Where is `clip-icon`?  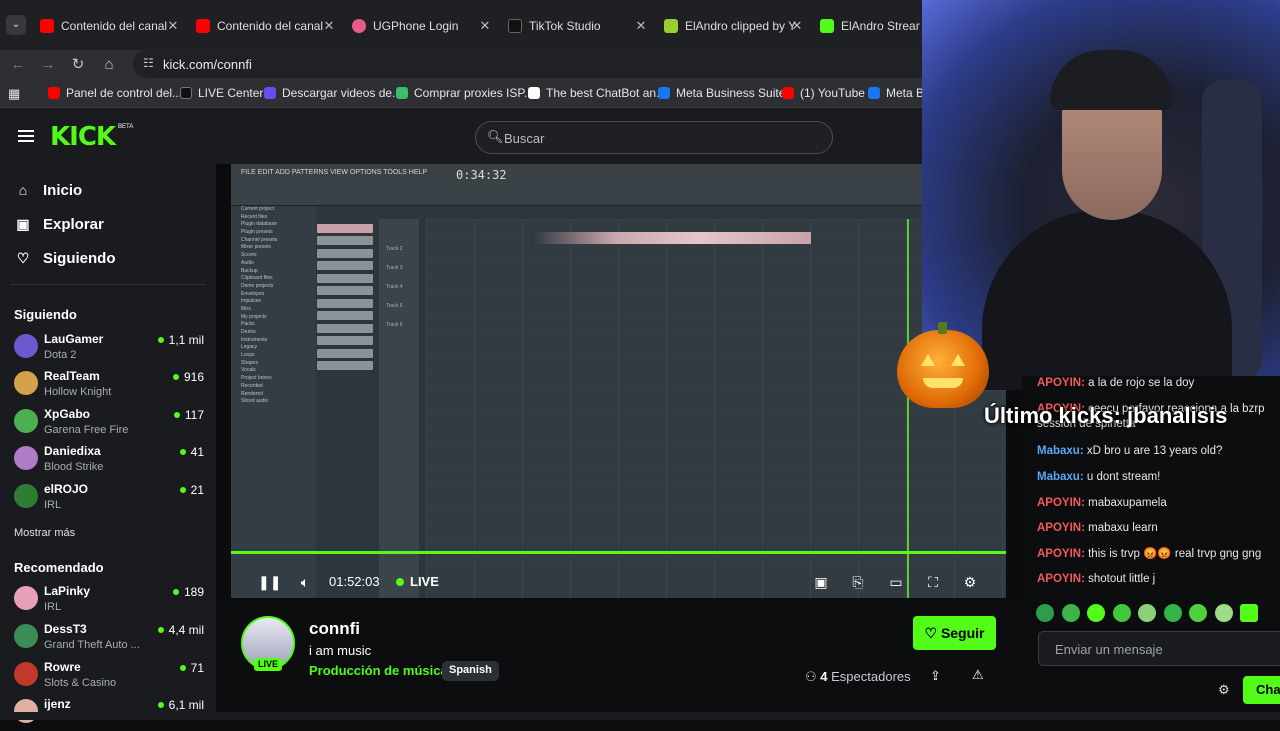 clip-icon is located at coordinates (671, 26).